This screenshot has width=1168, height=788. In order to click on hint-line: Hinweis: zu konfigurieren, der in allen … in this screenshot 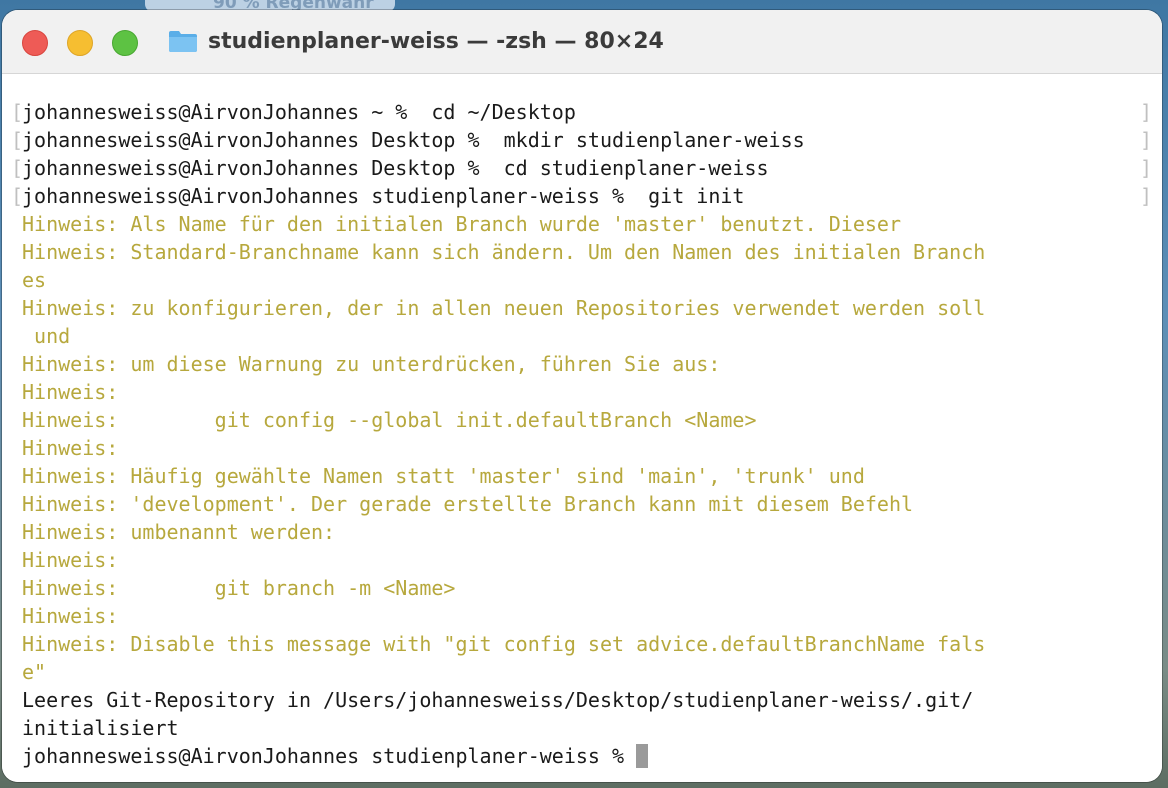, I will do `click(504, 308)`.